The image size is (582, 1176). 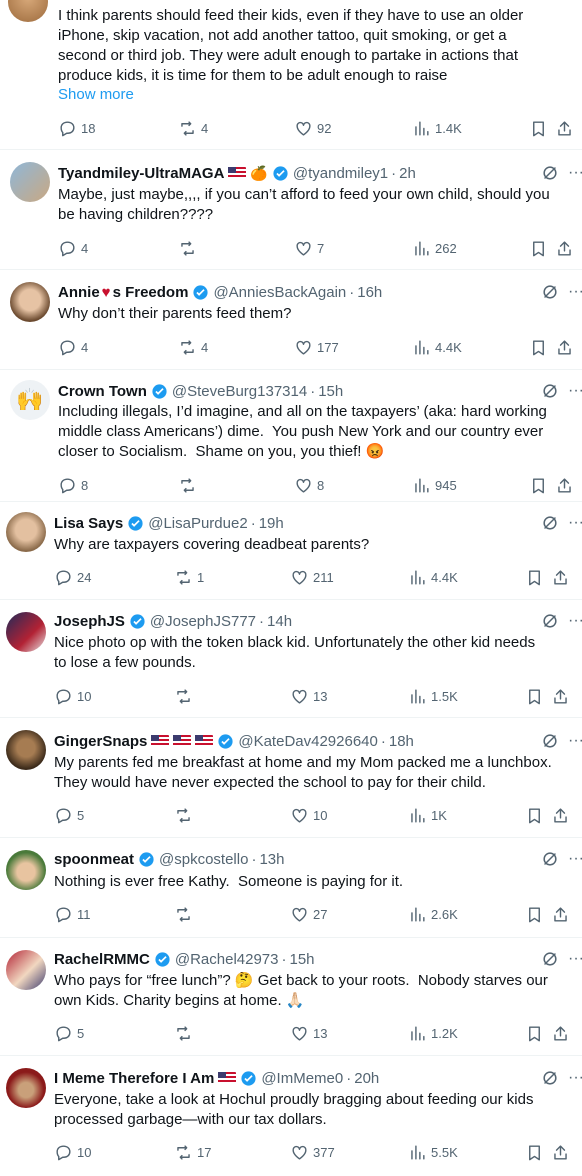 What do you see at coordinates (433, 577) in the screenshot?
I see `views-button: 4.4K` at bounding box center [433, 577].